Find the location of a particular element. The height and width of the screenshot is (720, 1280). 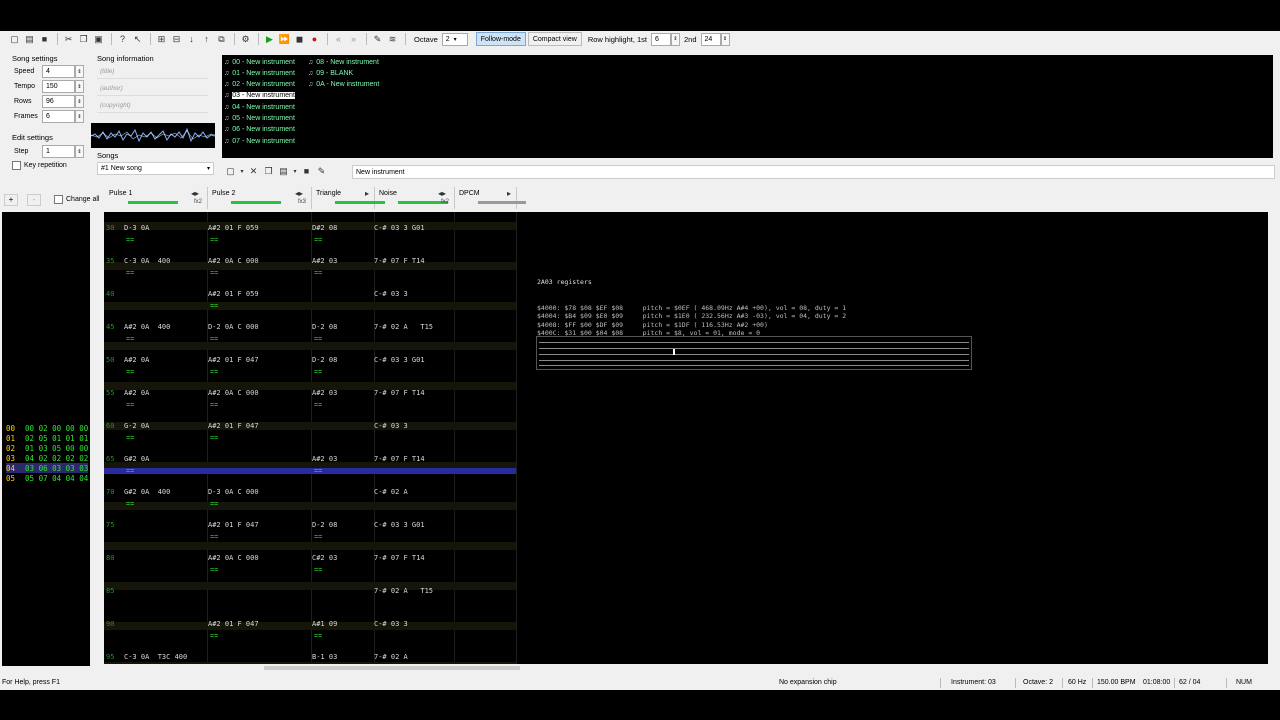

pattern-cell-p1: C-3 0A T3C 400 is located at coordinates (155, 657).